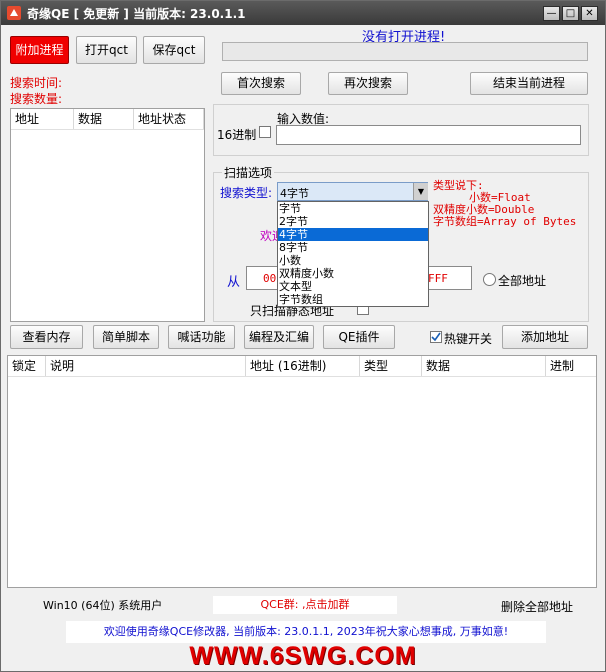  I want to click on hex-checkbox, so click(265, 132).